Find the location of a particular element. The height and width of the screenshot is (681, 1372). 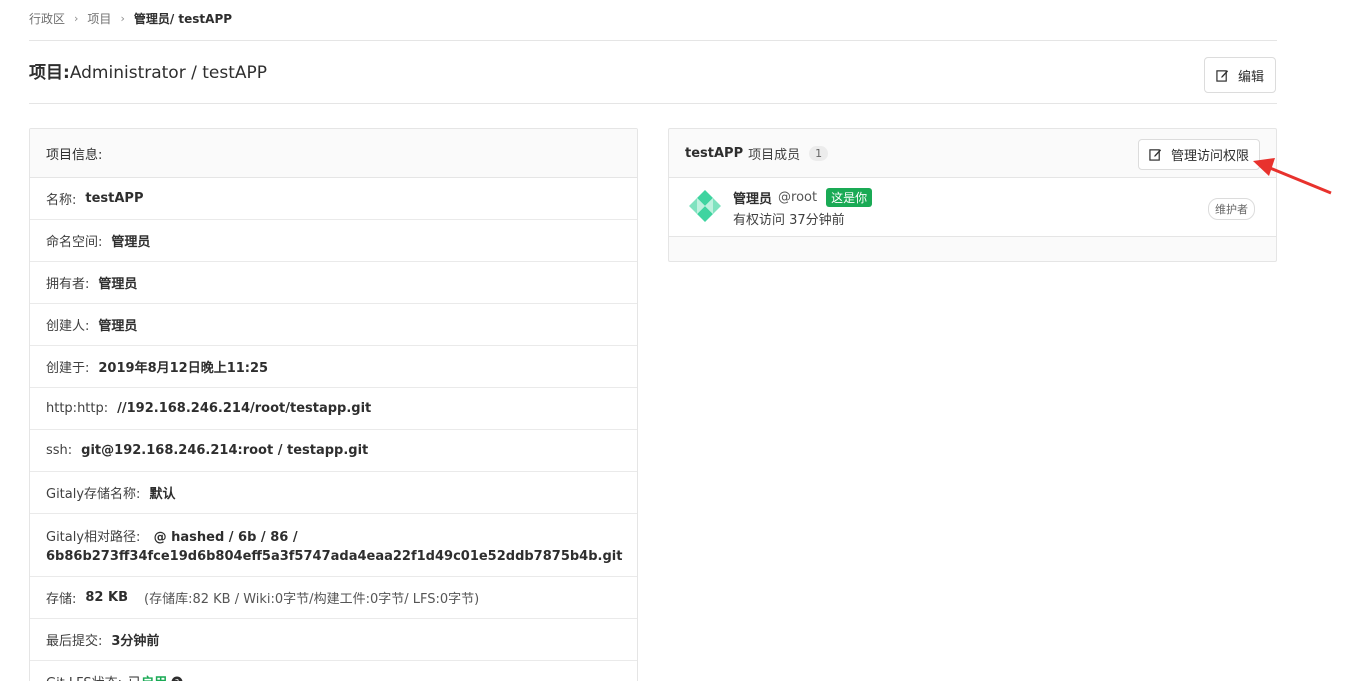

gitaly-path-line1: Gitaly相对路径: @ hashed / 6b / 86 / is located at coordinates (172, 535).